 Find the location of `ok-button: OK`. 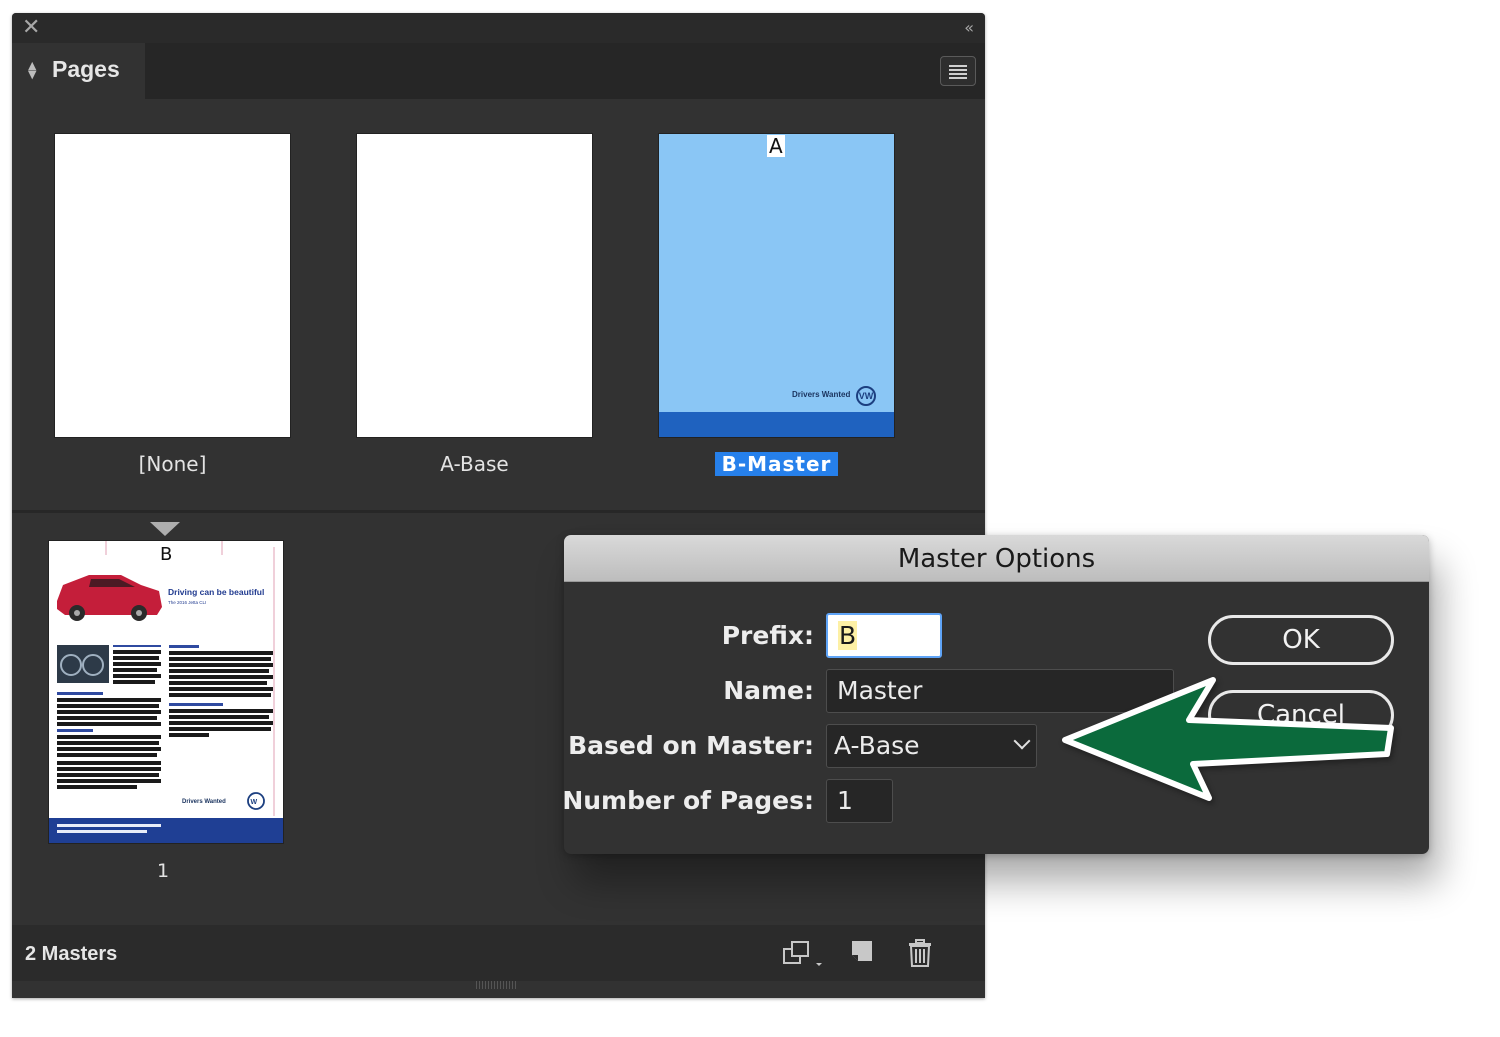

ok-button: OK is located at coordinates (1301, 640).